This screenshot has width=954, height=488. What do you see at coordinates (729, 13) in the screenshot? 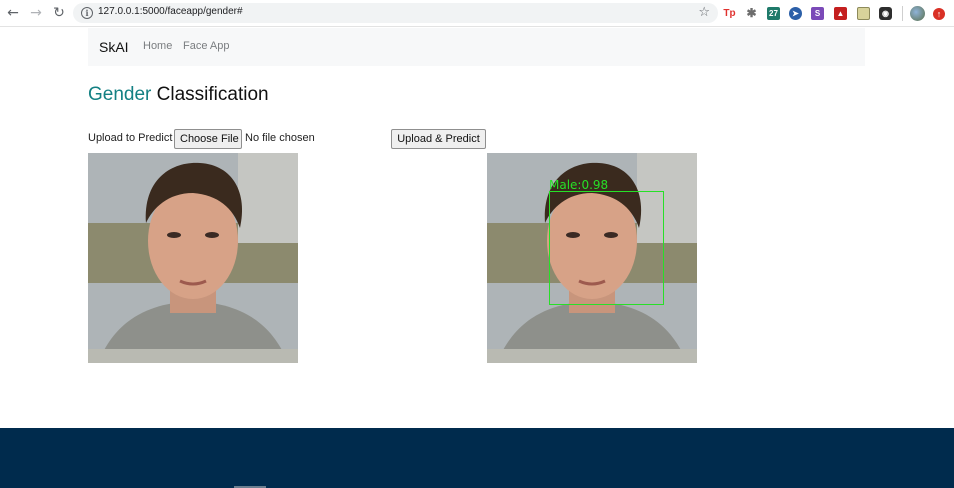
I see `tp-extension-icon: Tp` at bounding box center [729, 13].